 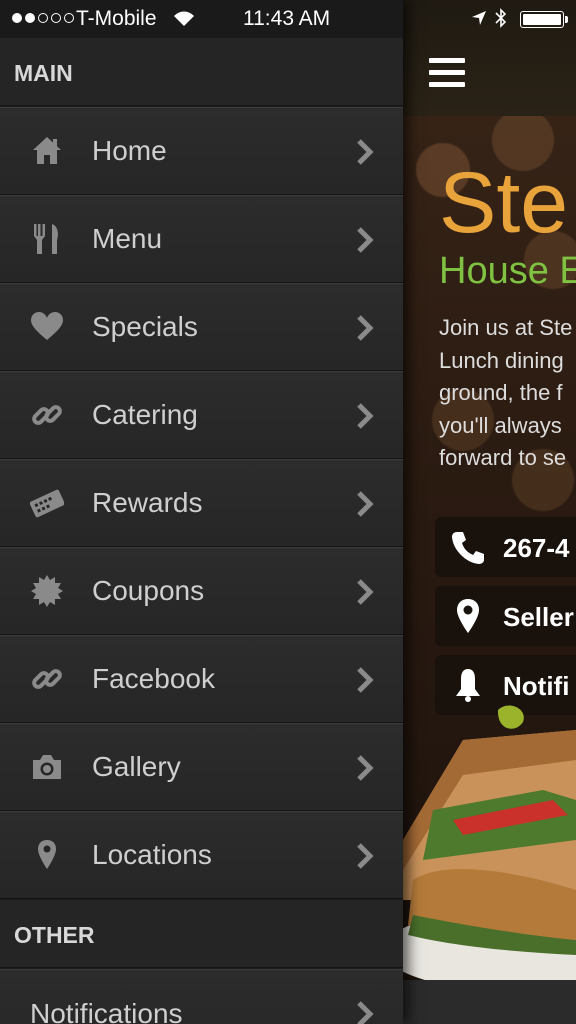 What do you see at coordinates (489, 864) in the screenshot?
I see `sandwich-image` at bounding box center [489, 864].